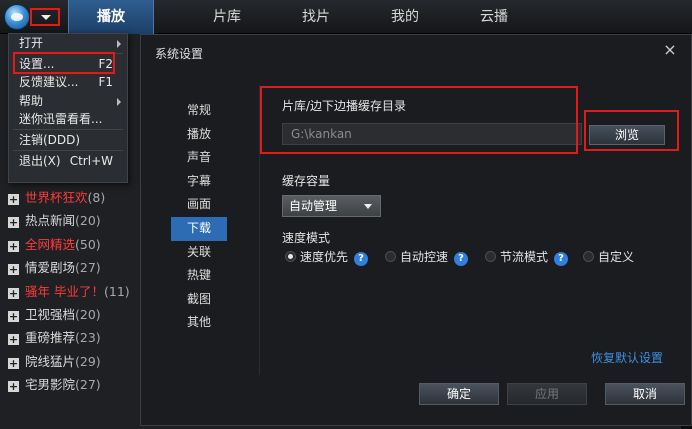 The height and width of the screenshot is (429, 692). Describe the element at coordinates (670, 50) in the screenshot. I see `close-icon: ×` at that location.